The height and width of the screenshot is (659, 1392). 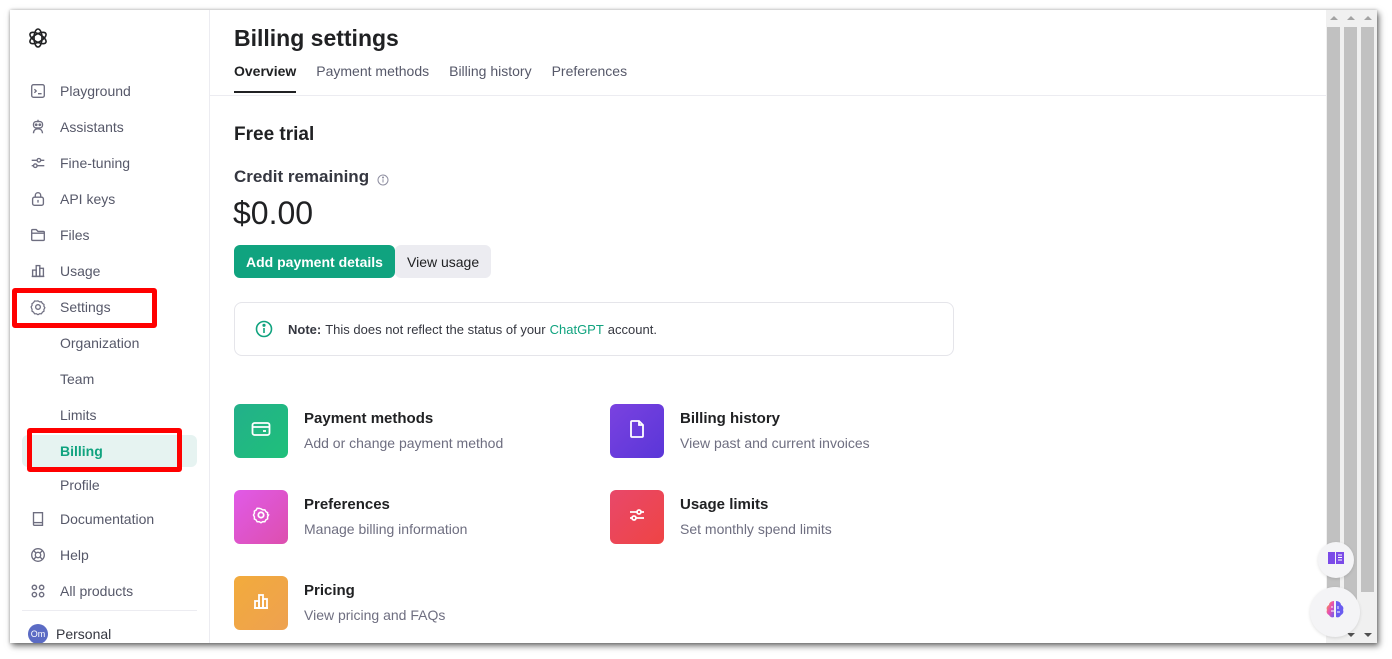 What do you see at coordinates (347, 504) in the screenshot?
I see `card-title: Preferences` at bounding box center [347, 504].